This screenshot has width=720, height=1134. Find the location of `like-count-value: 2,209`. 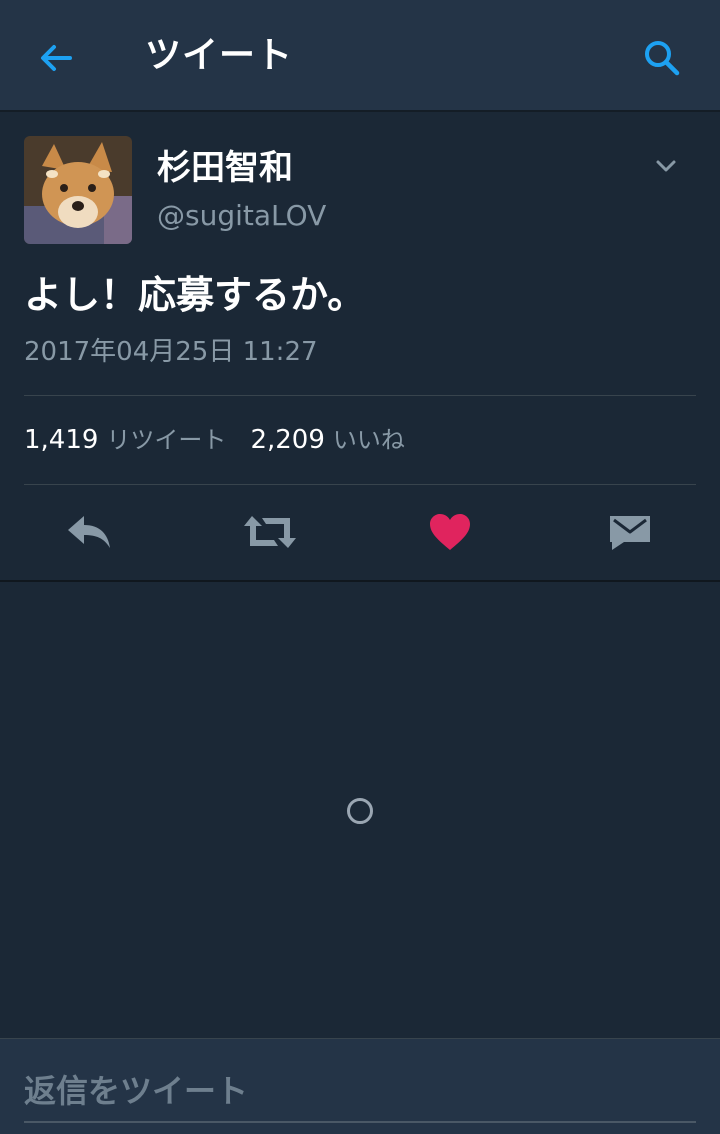

like-count-value: 2,209 is located at coordinates (287, 440).